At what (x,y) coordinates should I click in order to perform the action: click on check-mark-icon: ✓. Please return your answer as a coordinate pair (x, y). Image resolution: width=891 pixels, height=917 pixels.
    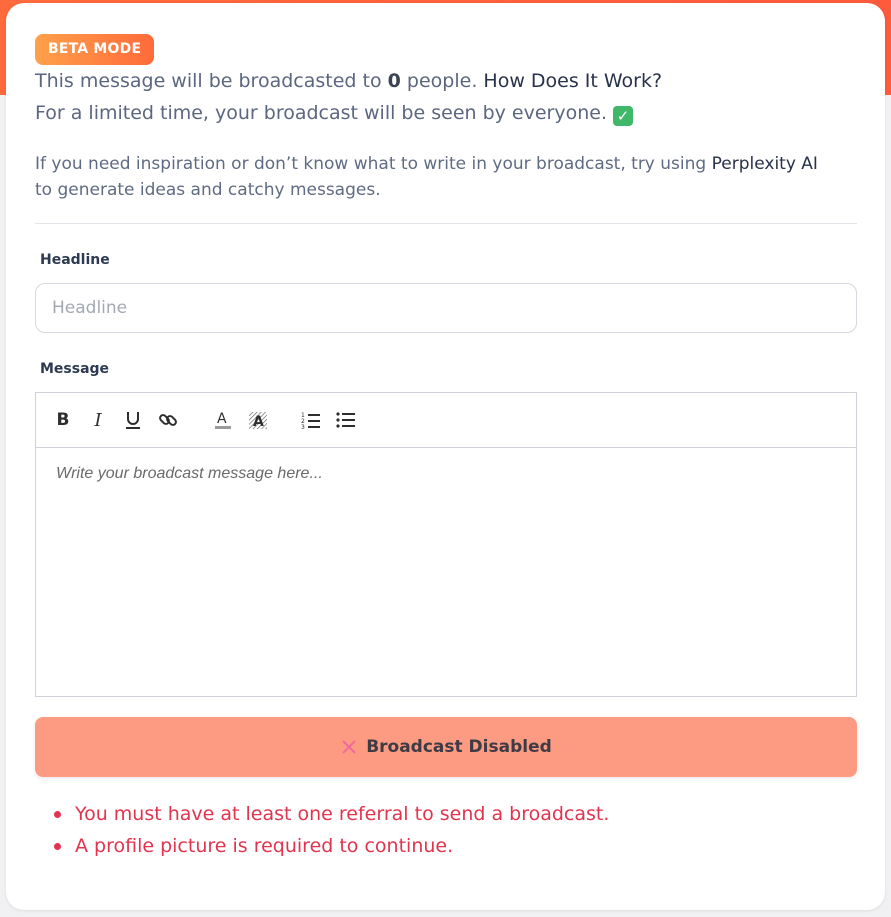
    Looking at the image, I should click on (623, 116).